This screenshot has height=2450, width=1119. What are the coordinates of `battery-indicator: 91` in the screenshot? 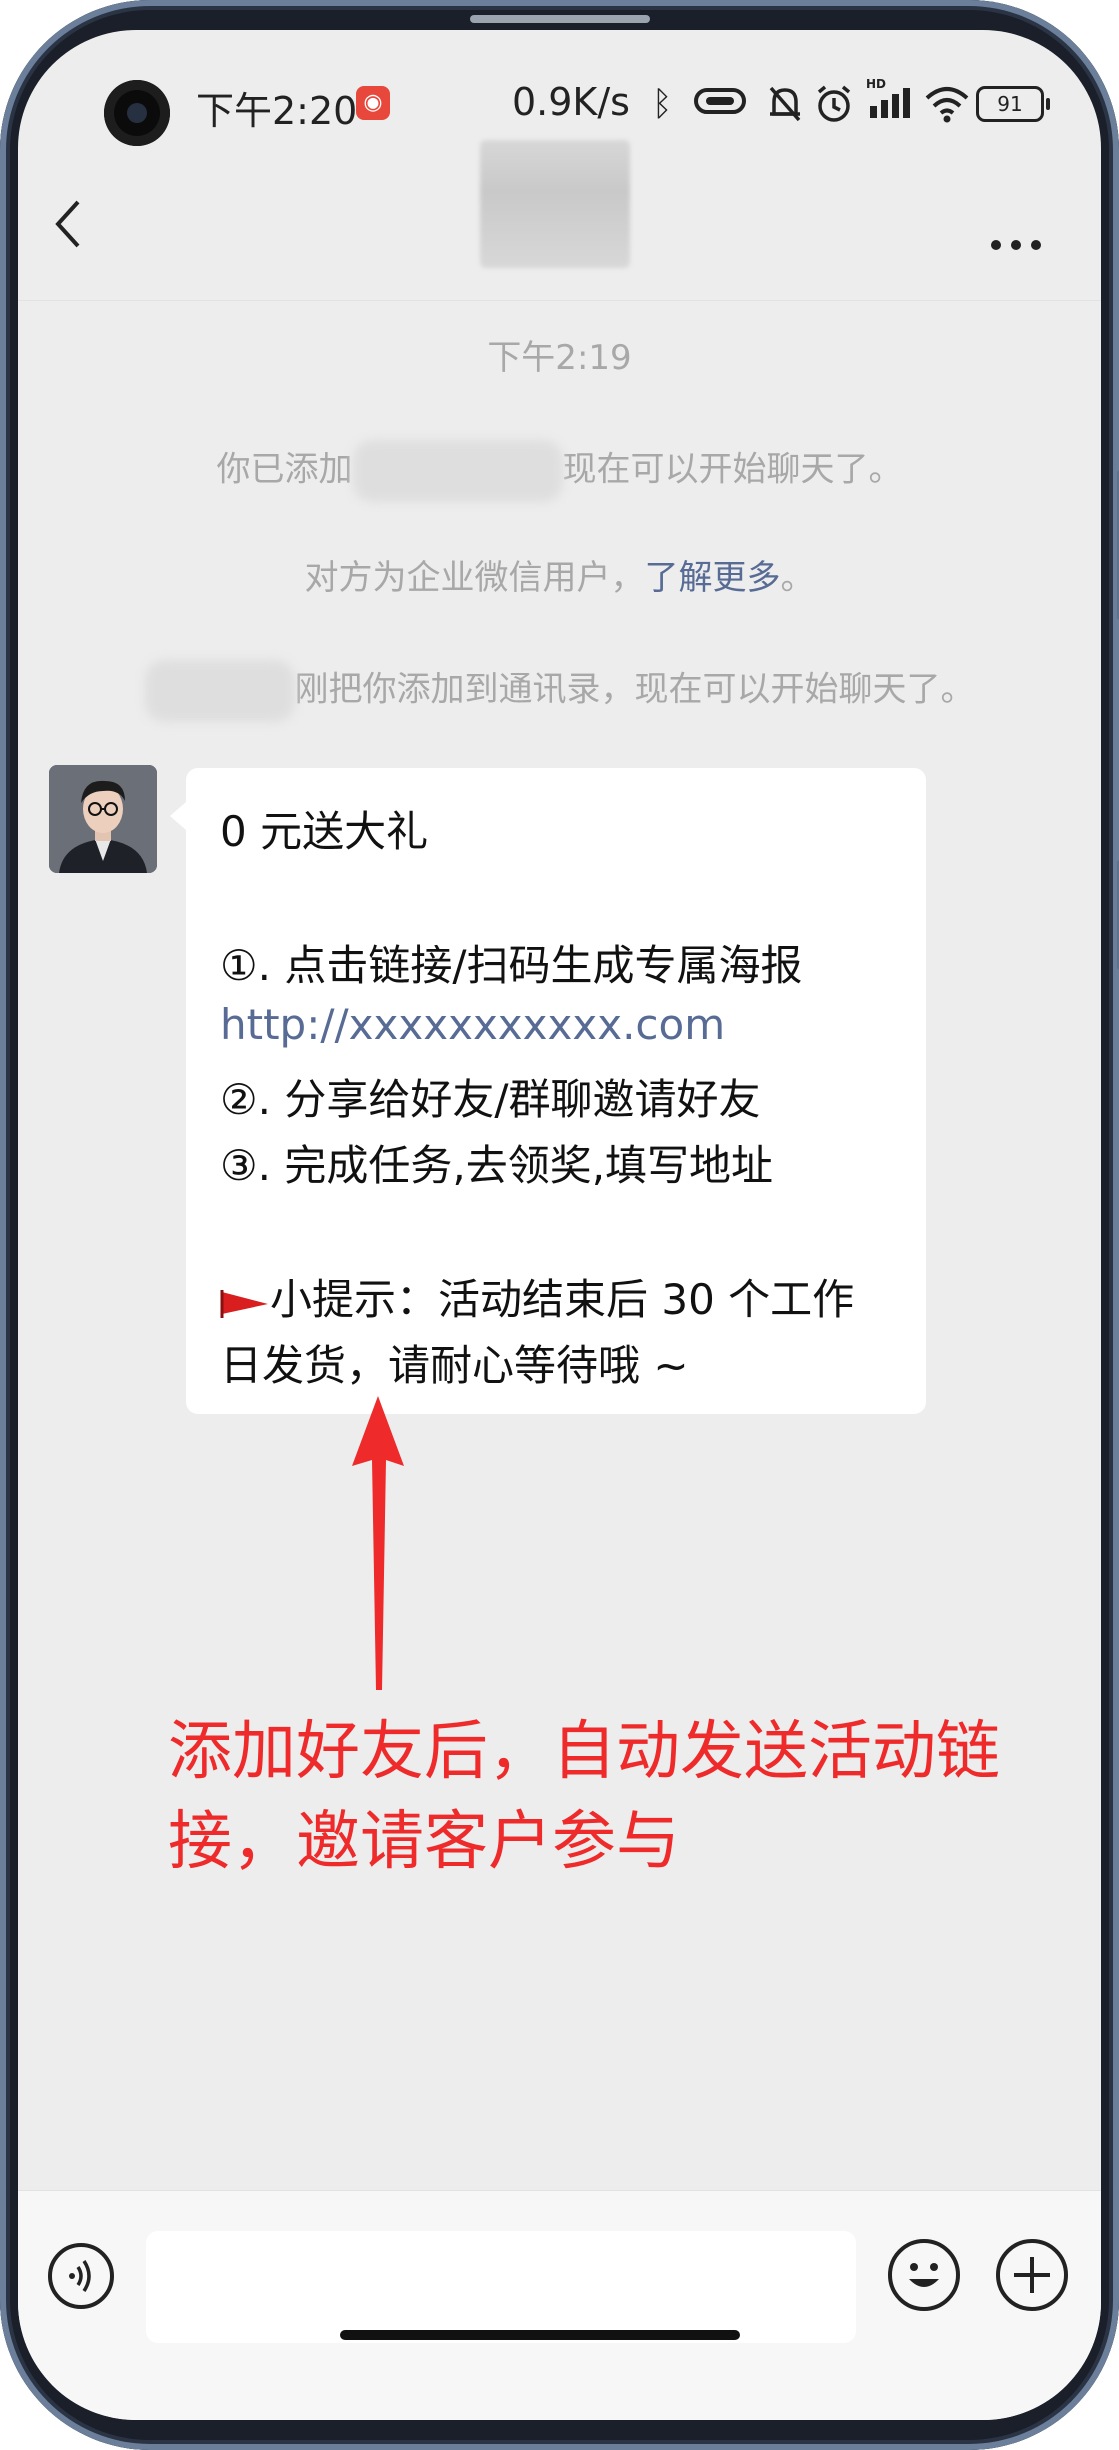 It's located at (1013, 104).